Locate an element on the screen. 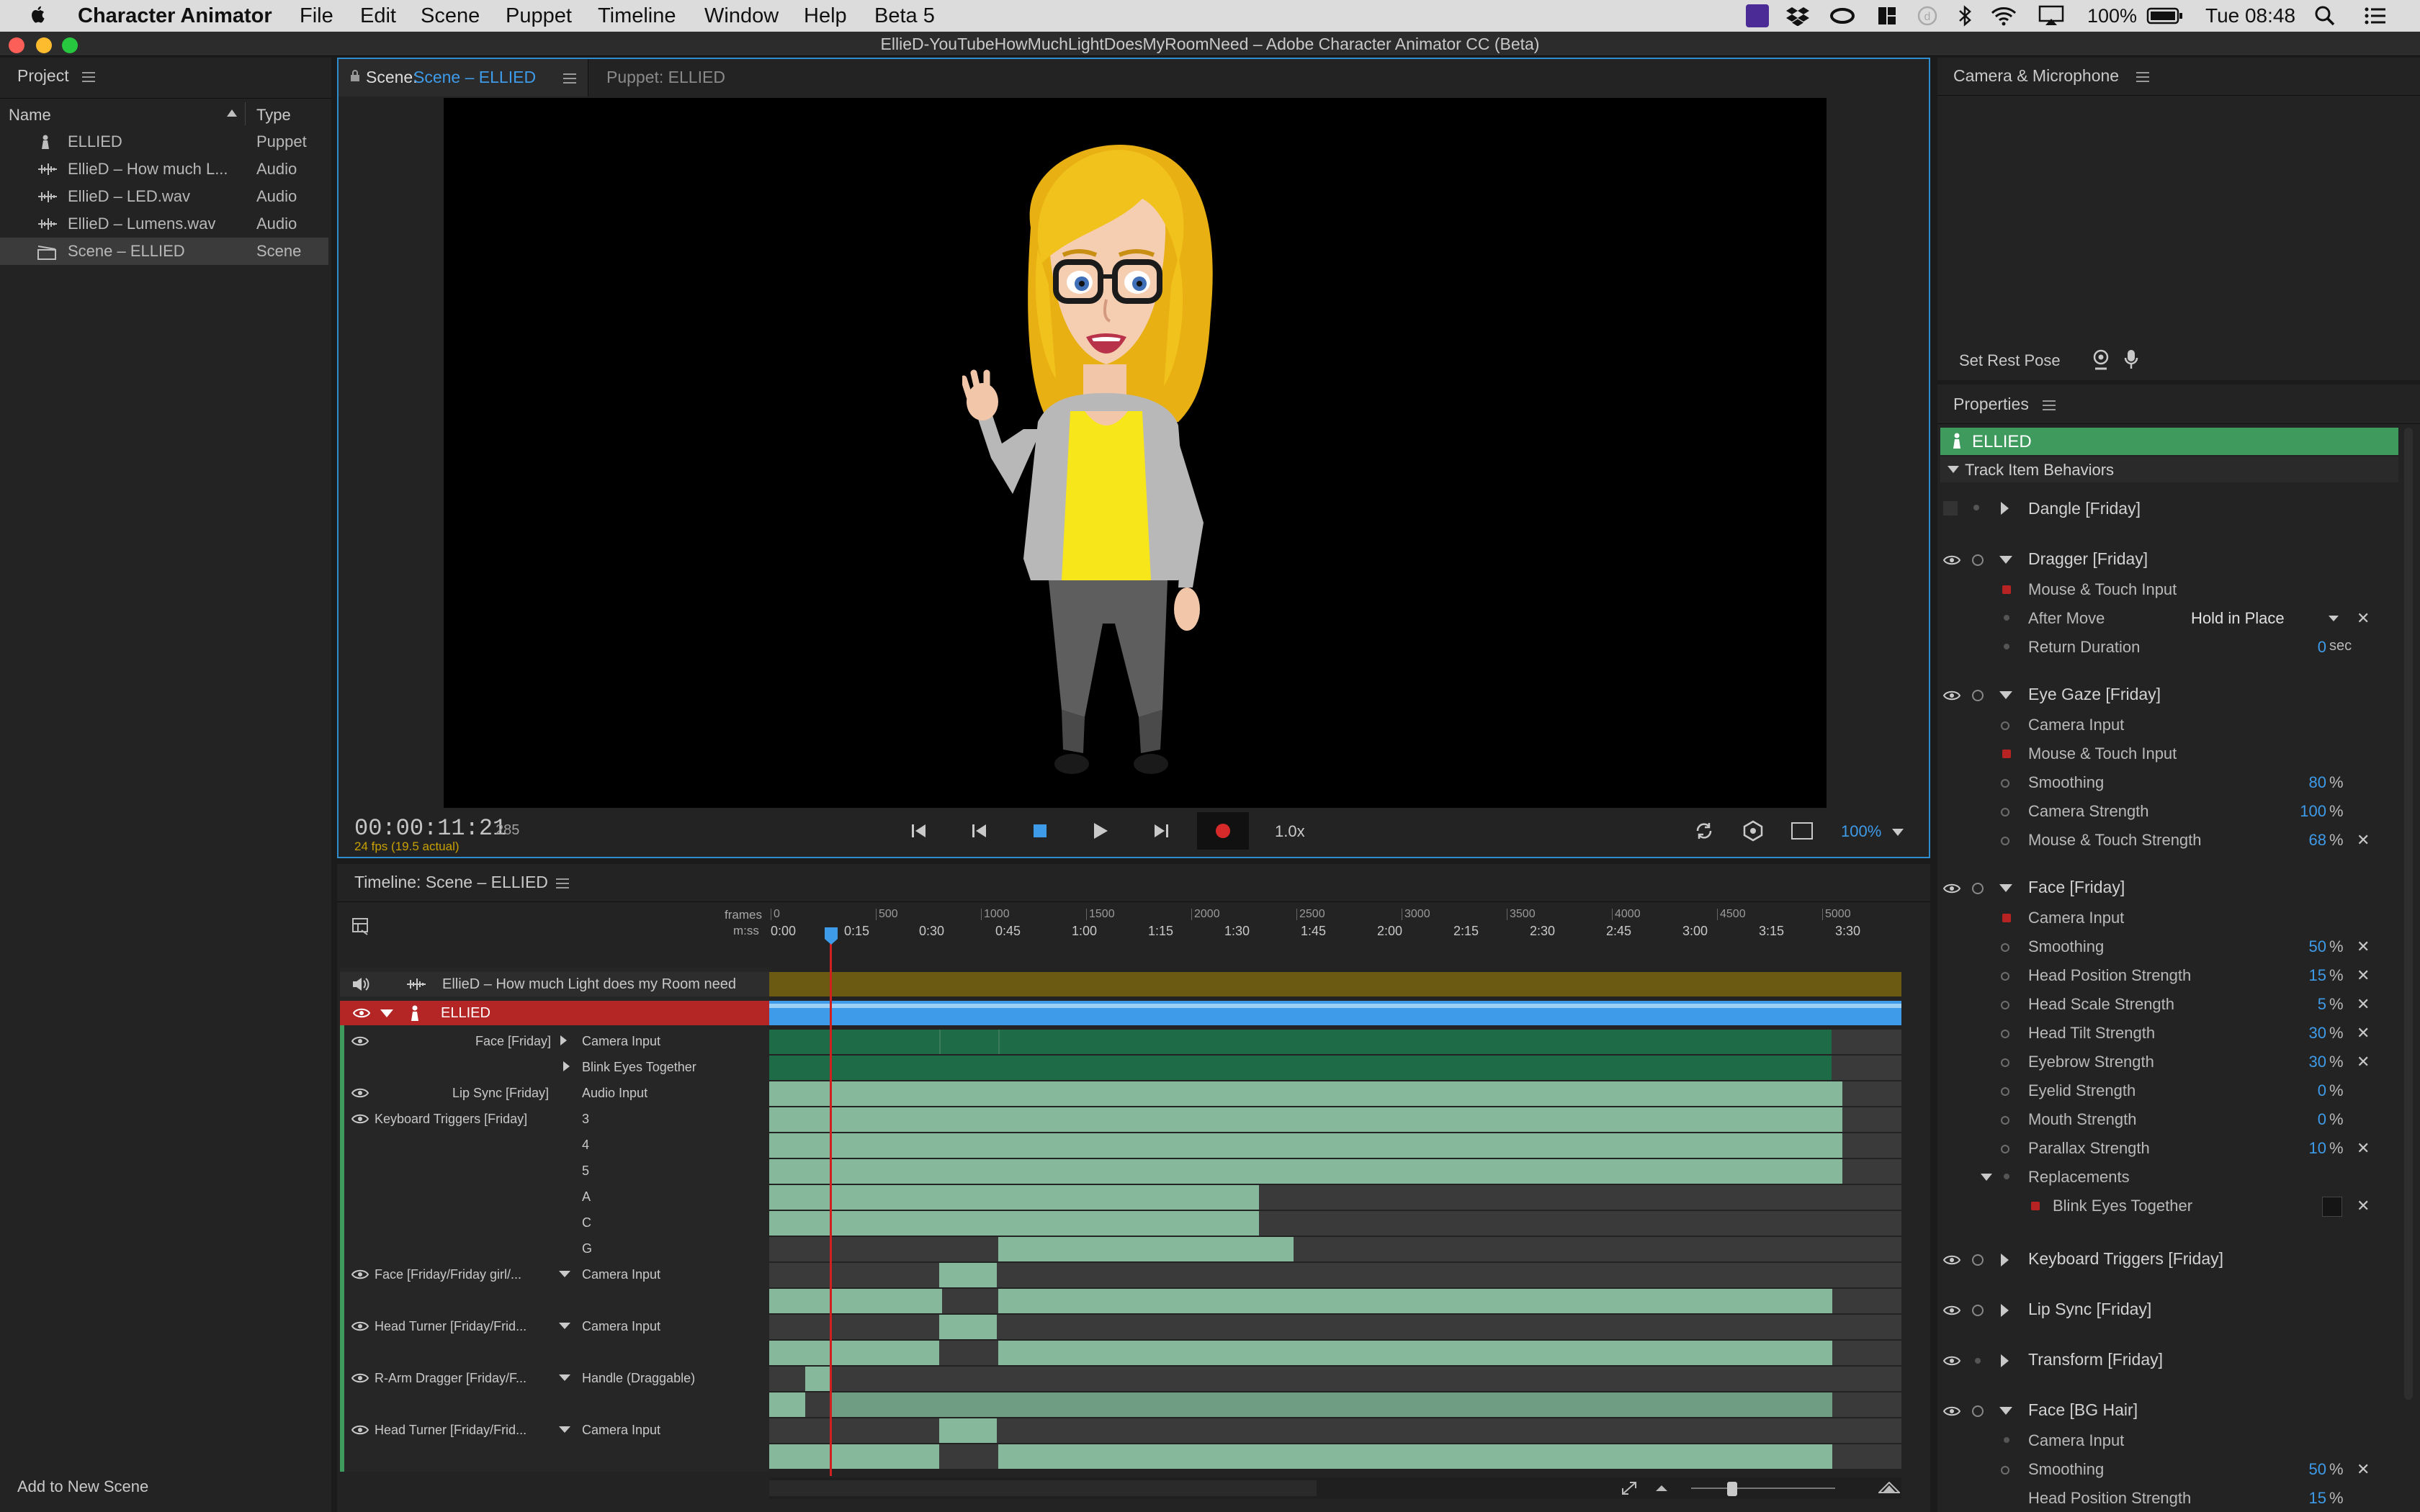  menu-puppet: Puppet is located at coordinates (539, 16).